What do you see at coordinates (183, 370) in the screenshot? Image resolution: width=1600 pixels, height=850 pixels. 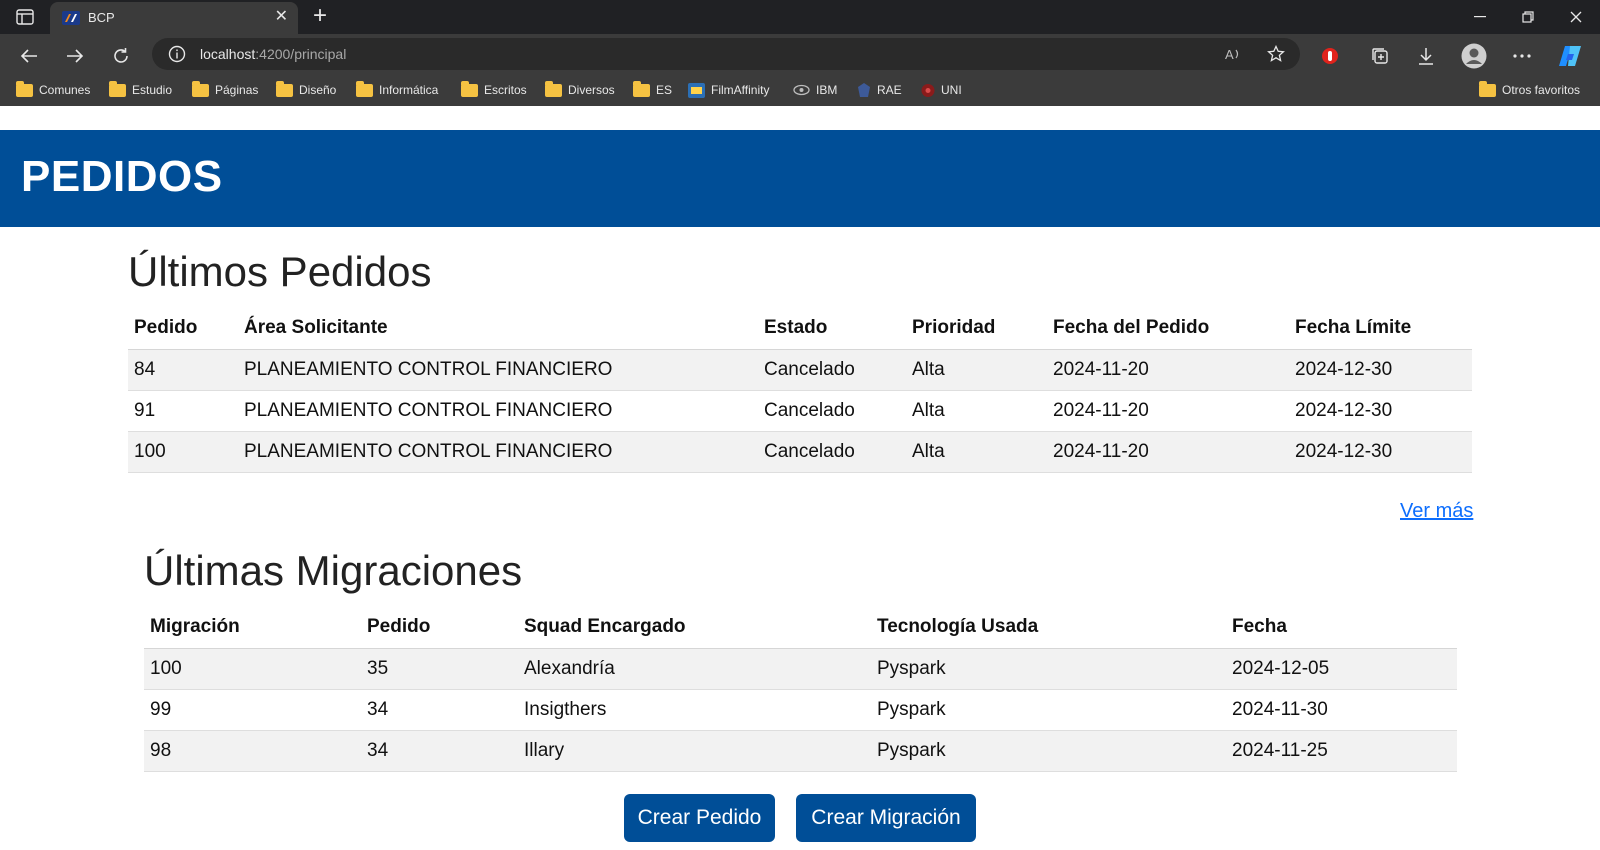 I see `table-cell: 84` at bounding box center [183, 370].